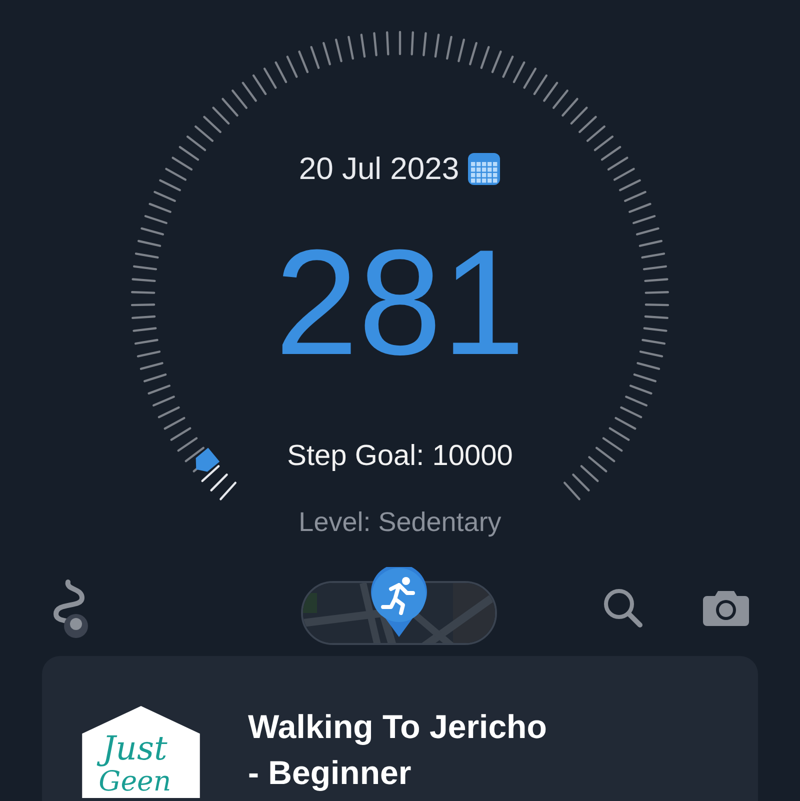 The height and width of the screenshot is (801, 800). What do you see at coordinates (484, 169) in the screenshot?
I see `calendar-icon` at bounding box center [484, 169].